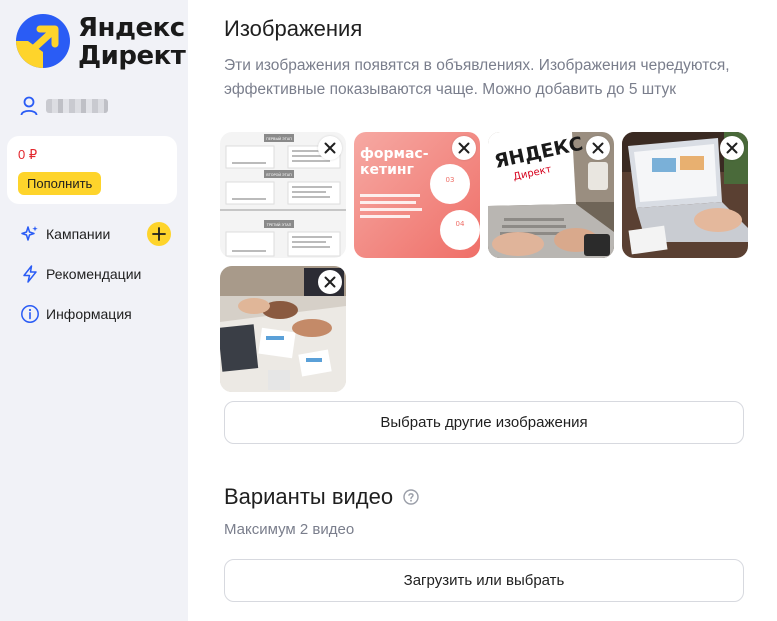 Image resolution: width=777 pixels, height=621 pixels. Describe the element at coordinates (411, 497) in the screenshot. I see `help-icon` at that location.